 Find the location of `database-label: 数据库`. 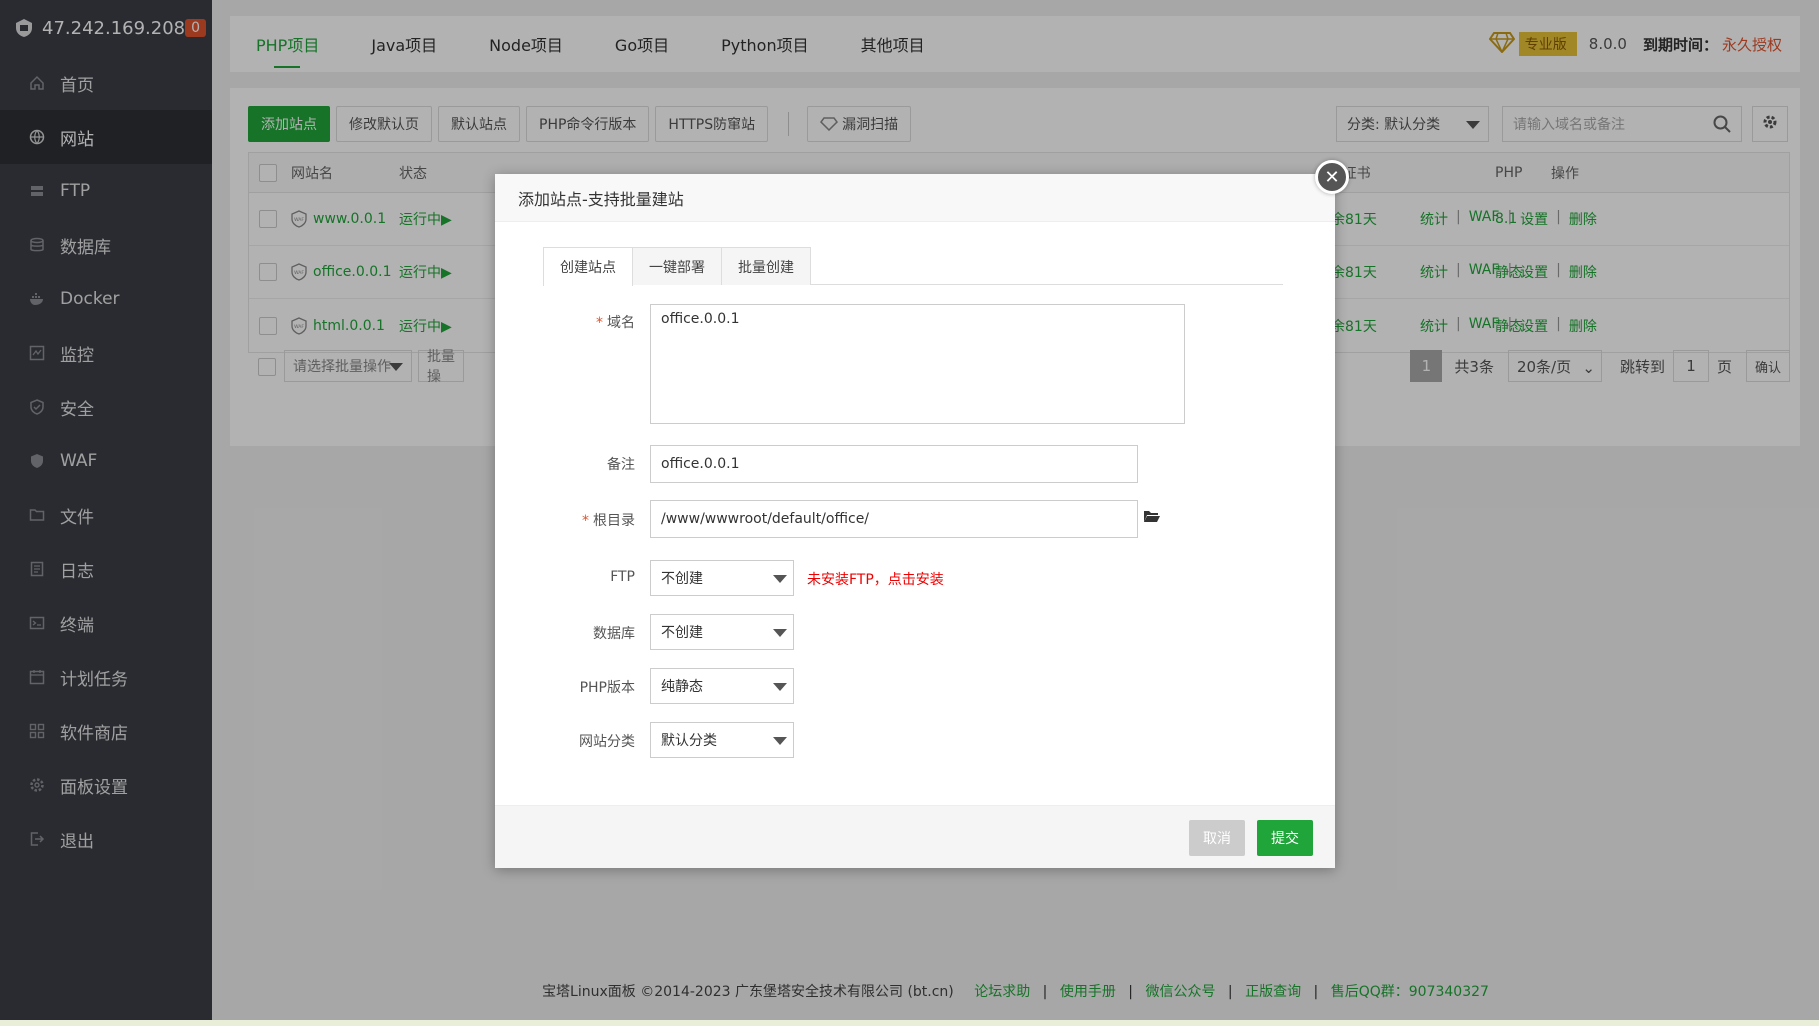

database-label: 数据库 is located at coordinates (614, 634).